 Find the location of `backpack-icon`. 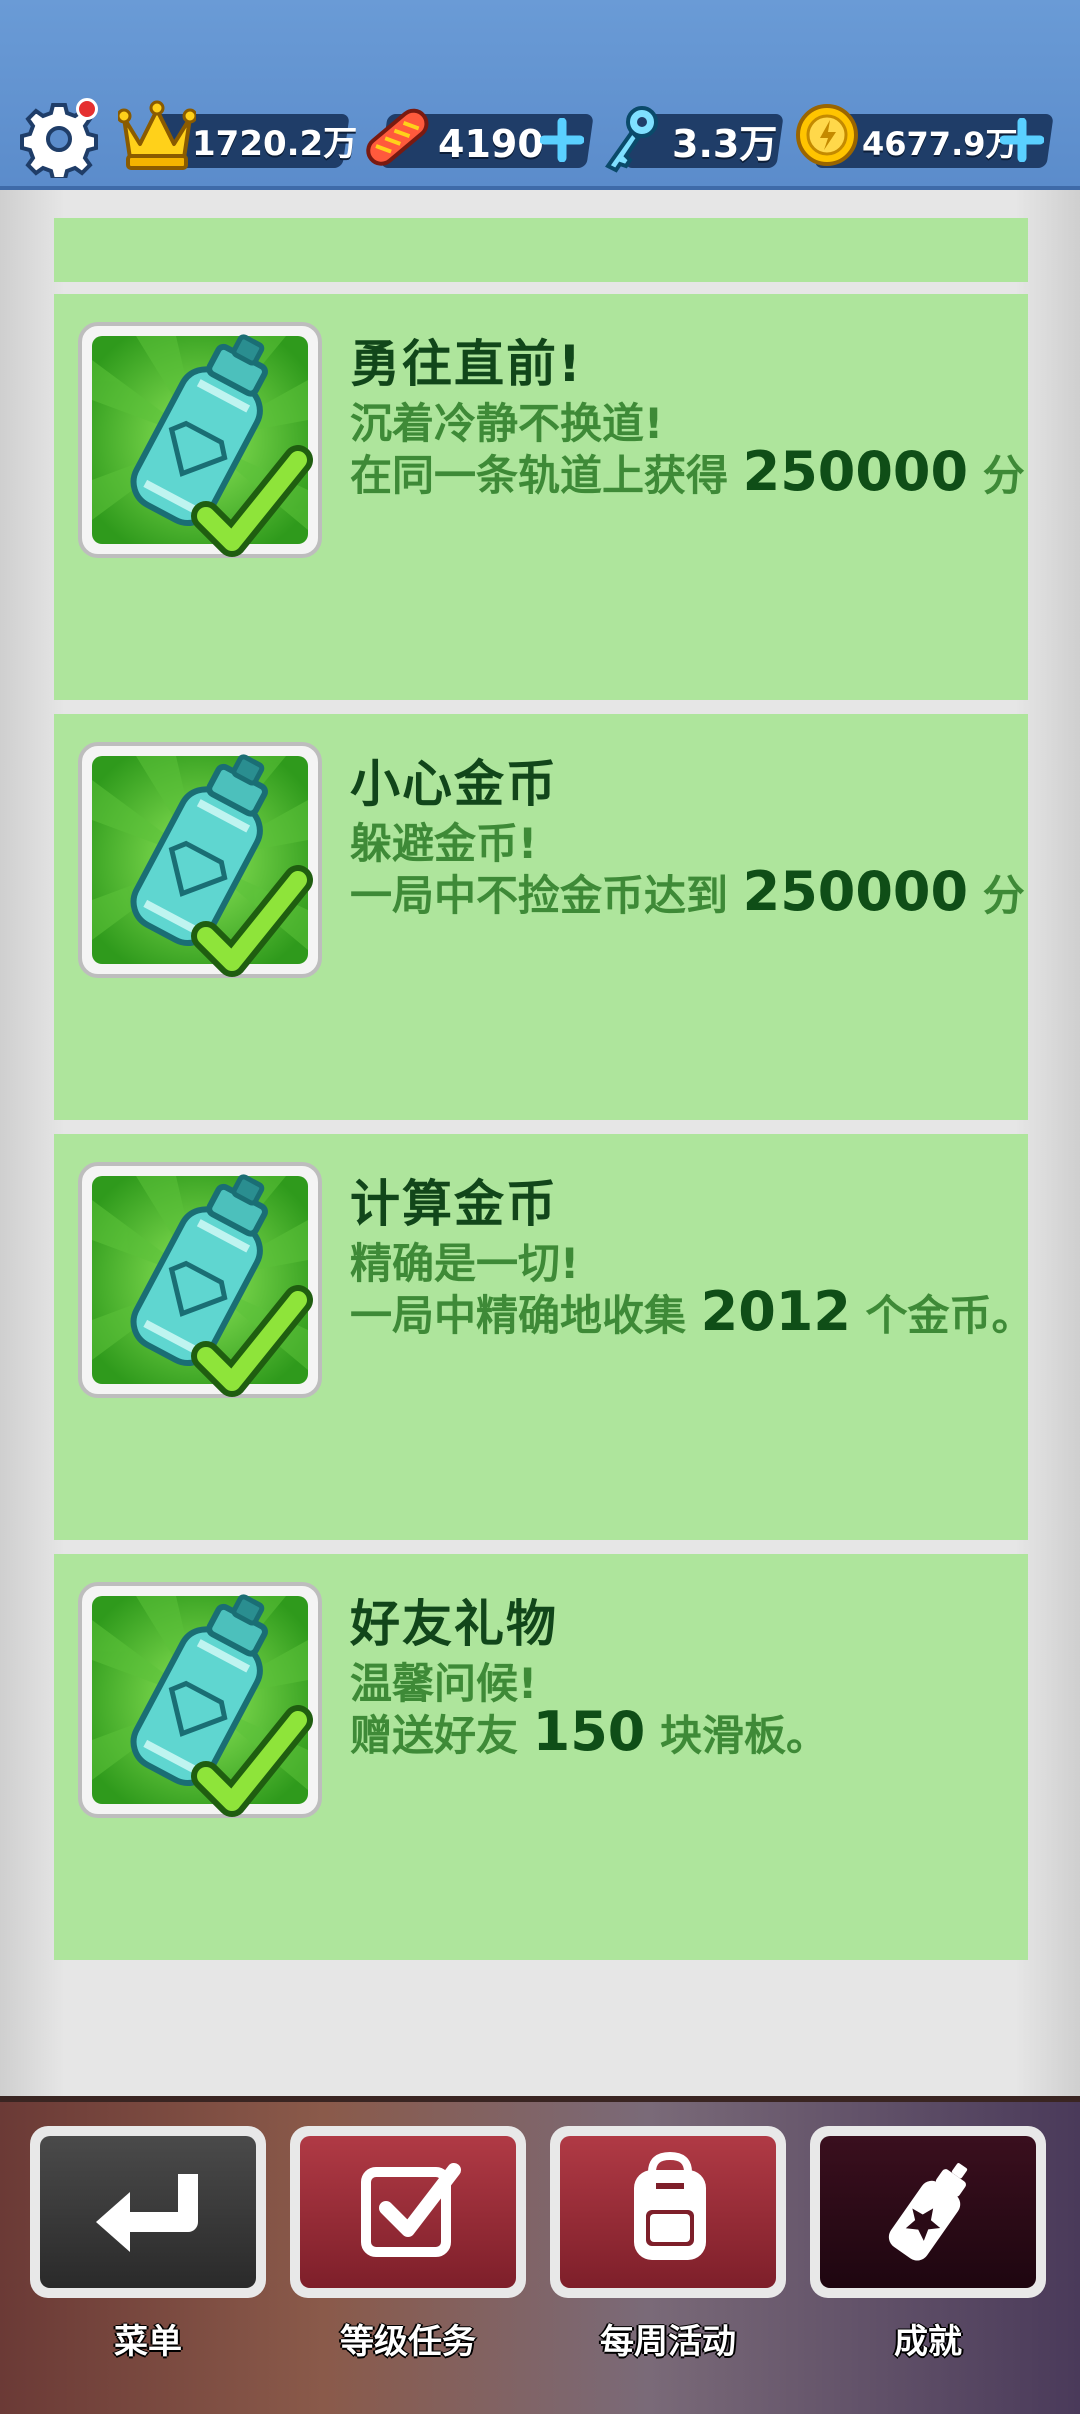

backpack-icon is located at coordinates (670, 2205).